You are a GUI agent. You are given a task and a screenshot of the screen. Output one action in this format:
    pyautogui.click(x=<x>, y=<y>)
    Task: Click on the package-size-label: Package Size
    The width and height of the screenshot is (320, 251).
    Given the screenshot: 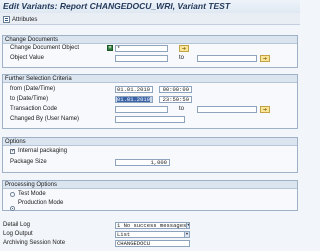 What is the action you would take?
    pyautogui.click(x=28, y=162)
    